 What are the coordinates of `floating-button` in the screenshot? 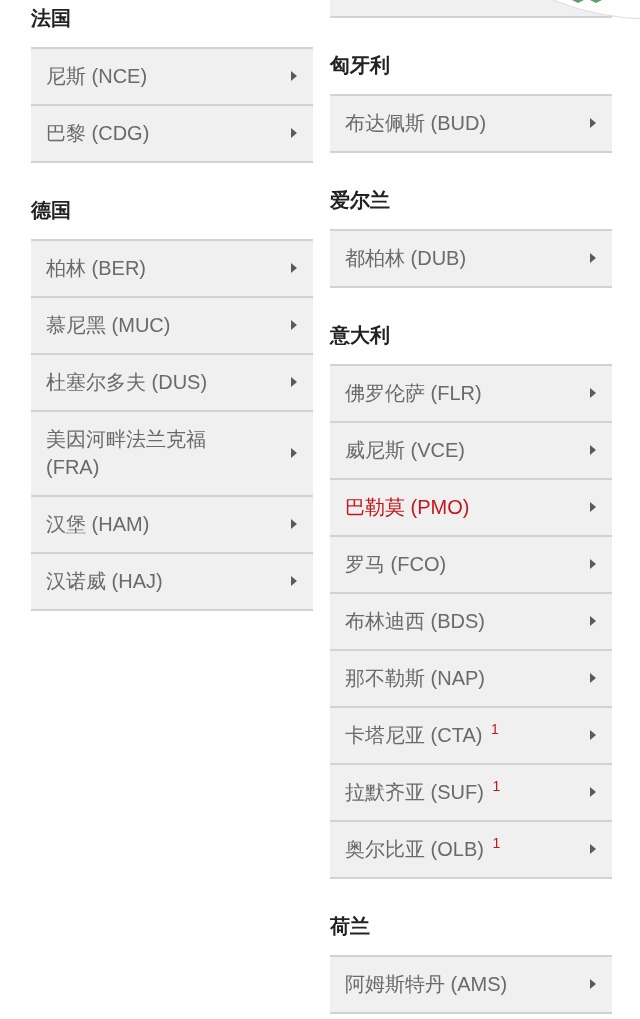 It's located at (595, 11).